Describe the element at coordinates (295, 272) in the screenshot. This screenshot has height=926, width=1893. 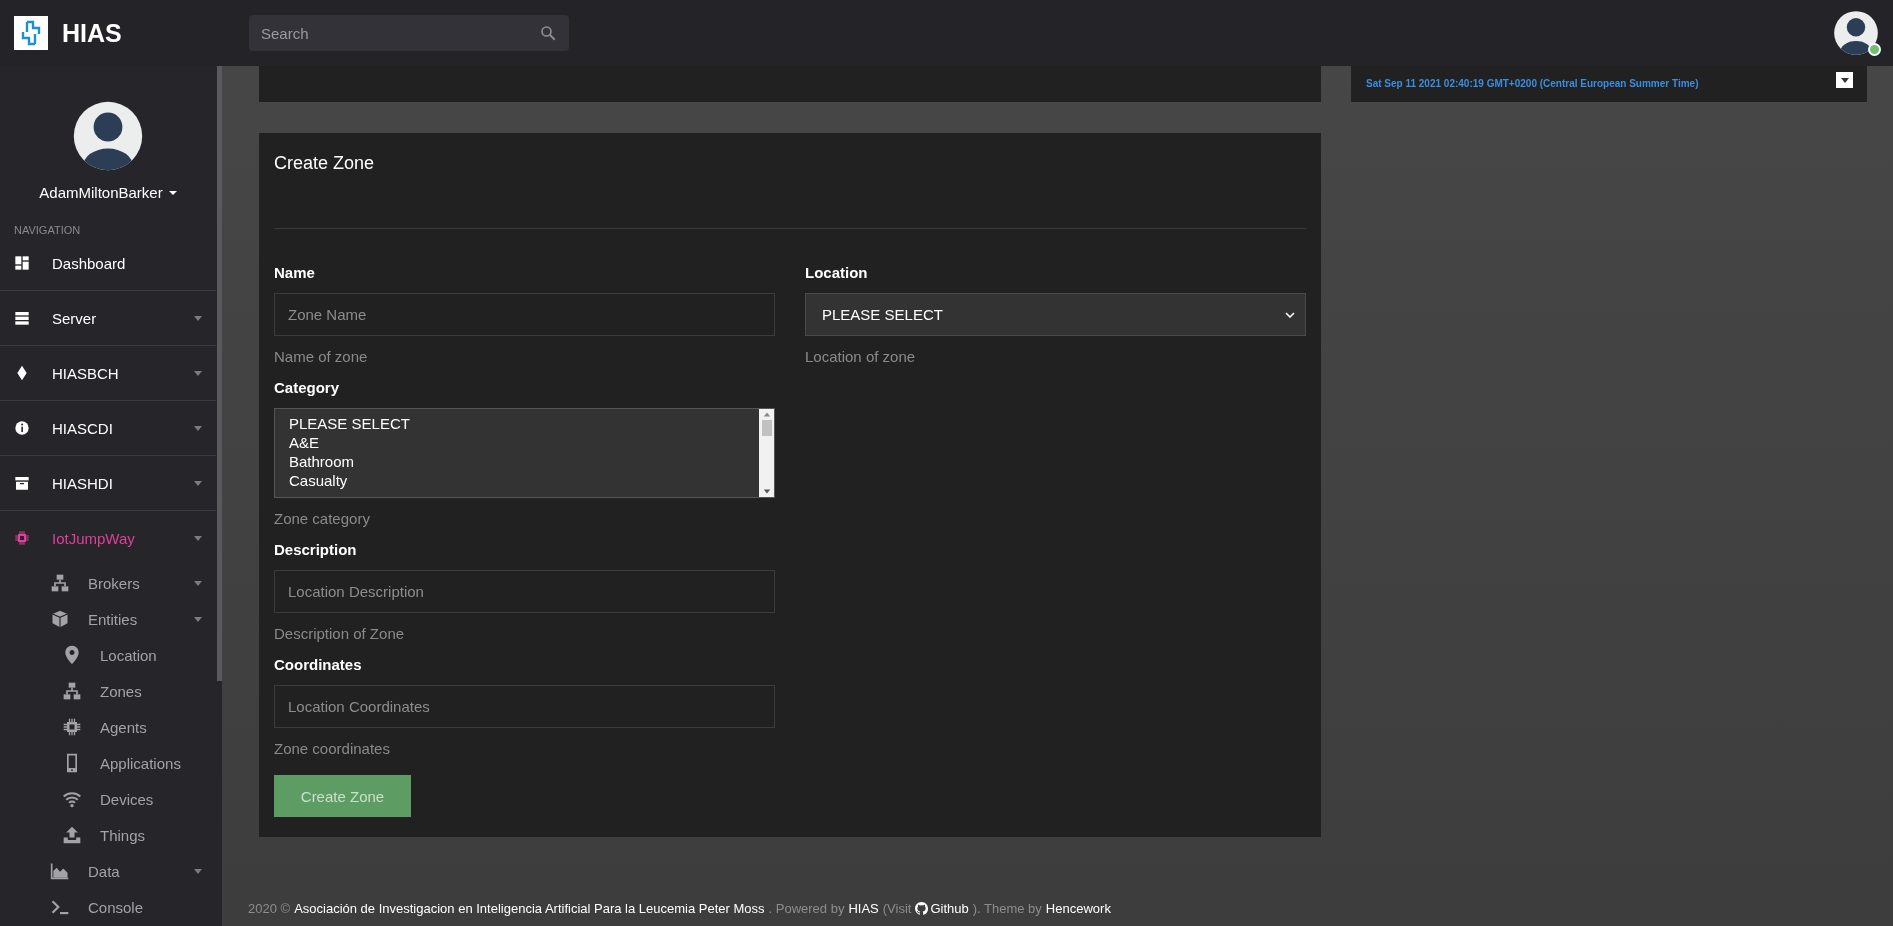
I see `field-label: Name` at that location.